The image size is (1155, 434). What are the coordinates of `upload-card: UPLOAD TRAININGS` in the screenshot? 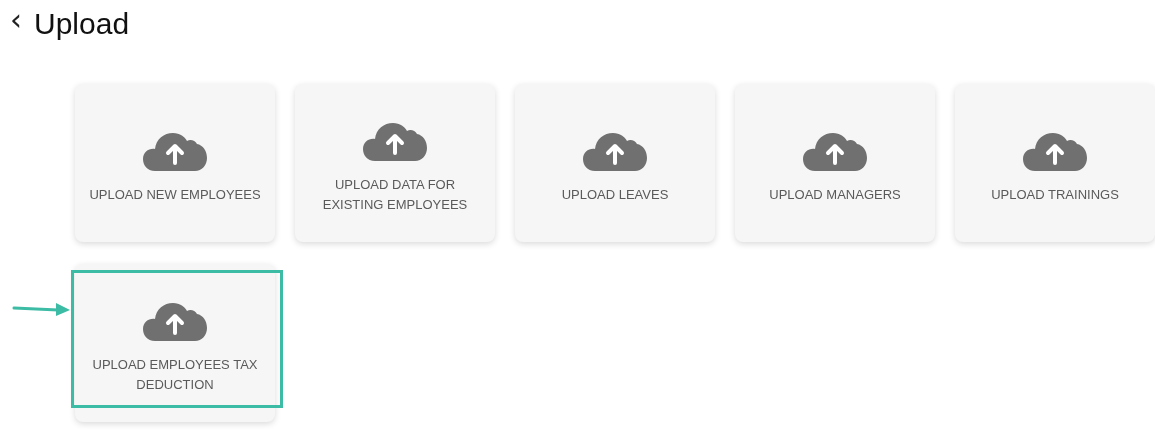 It's located at (1055, 163).